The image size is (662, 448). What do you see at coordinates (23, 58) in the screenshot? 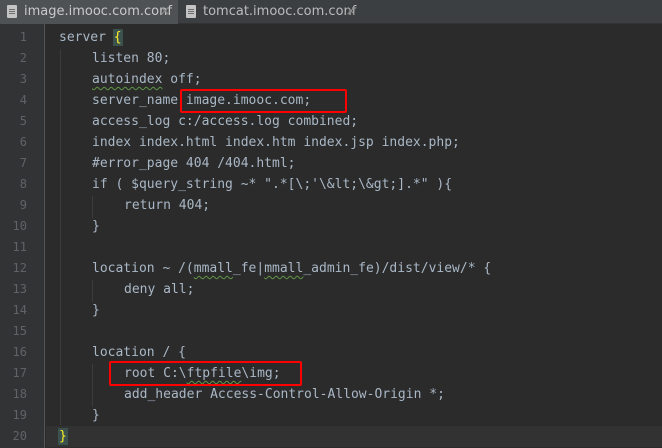
I see `line-number: 2` at bounding box center [23, 58].